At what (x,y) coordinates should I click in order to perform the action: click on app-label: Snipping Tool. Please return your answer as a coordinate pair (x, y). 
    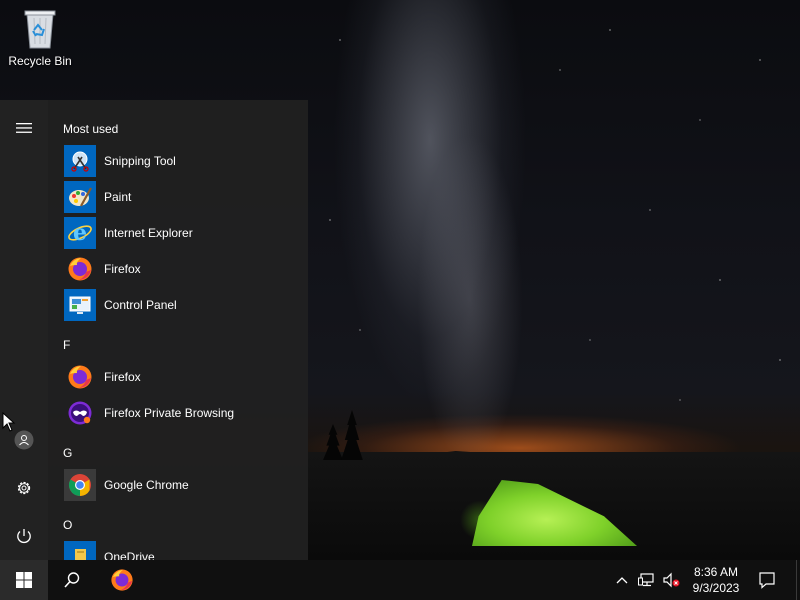
    Looking at the image, I should click on (140, 161).